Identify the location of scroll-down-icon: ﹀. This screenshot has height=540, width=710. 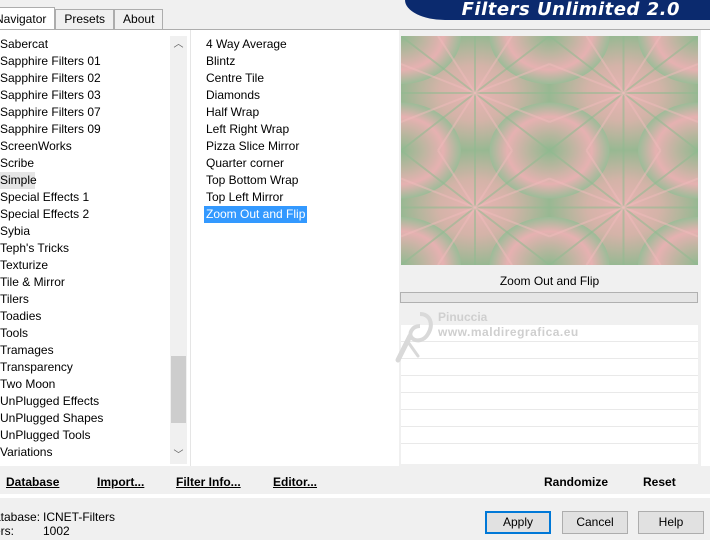
(178, 455).